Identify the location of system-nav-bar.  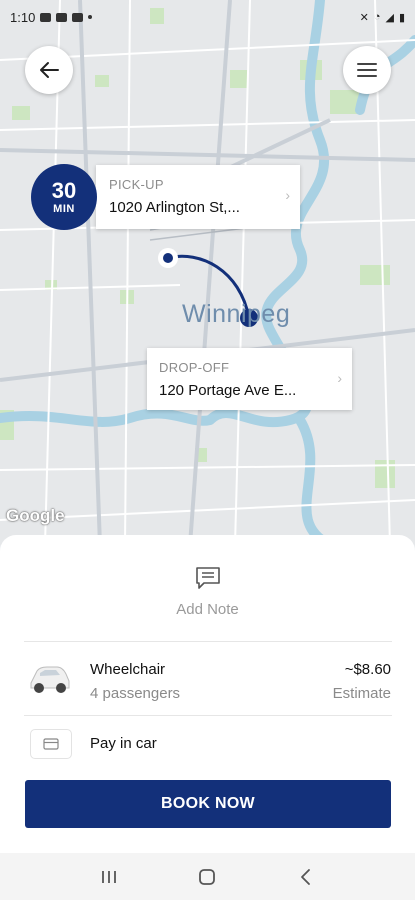
(207, 876).